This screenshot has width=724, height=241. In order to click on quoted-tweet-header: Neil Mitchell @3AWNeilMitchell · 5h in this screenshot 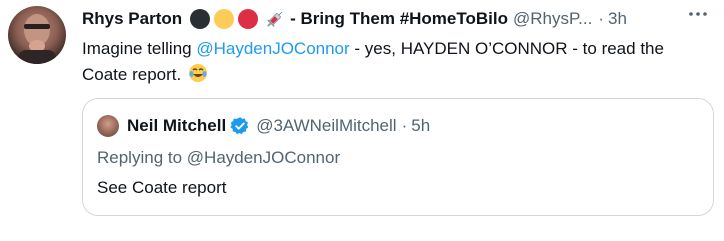, I will do `click(263, 126)`.